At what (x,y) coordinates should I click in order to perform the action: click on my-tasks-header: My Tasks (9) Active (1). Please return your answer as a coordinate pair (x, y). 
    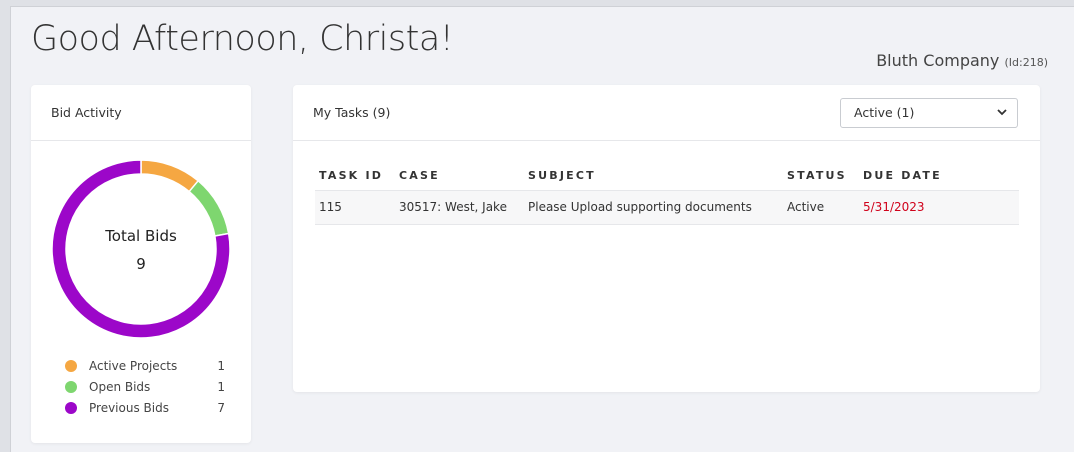
    Looking at the image, I should click on (666, 113).